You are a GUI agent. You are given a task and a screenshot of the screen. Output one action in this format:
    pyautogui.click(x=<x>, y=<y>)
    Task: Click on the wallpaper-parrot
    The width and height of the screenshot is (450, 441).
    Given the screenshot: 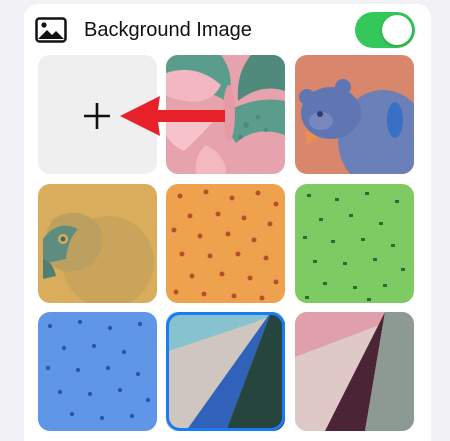 What is the action you would take?
    pyautogui.click(x=97, y=243)
    